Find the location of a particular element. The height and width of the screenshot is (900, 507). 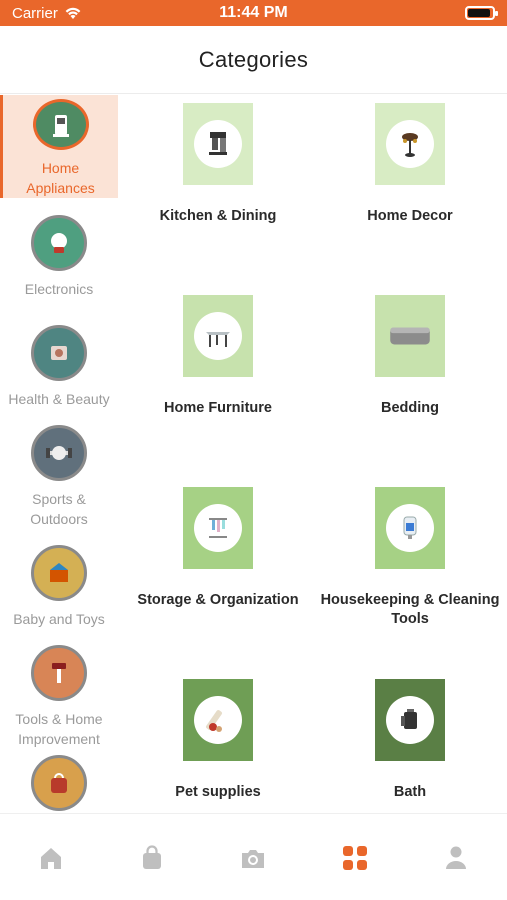

sidebar-item-label: Electronics is located at coordinates (59, 289).